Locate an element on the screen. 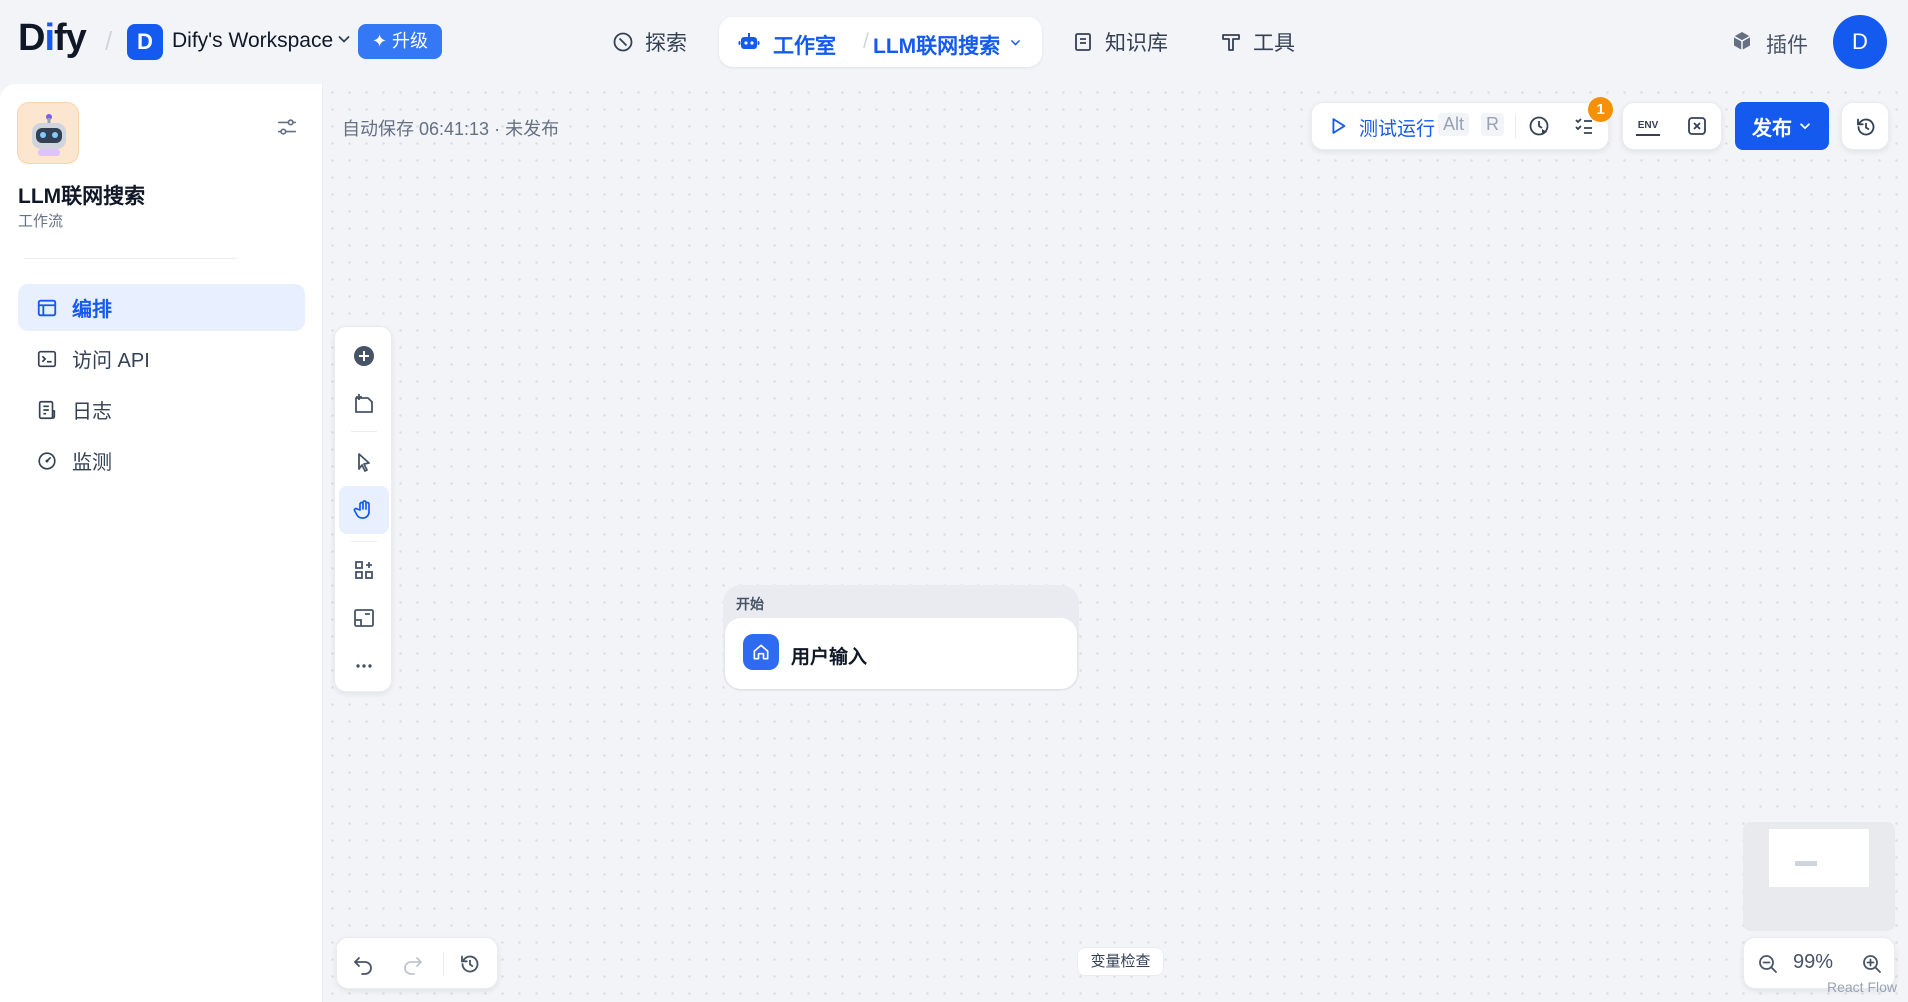 This screenshot has width=1908, height=1002. zoom-in-button is located at coordinates (1872, 964).